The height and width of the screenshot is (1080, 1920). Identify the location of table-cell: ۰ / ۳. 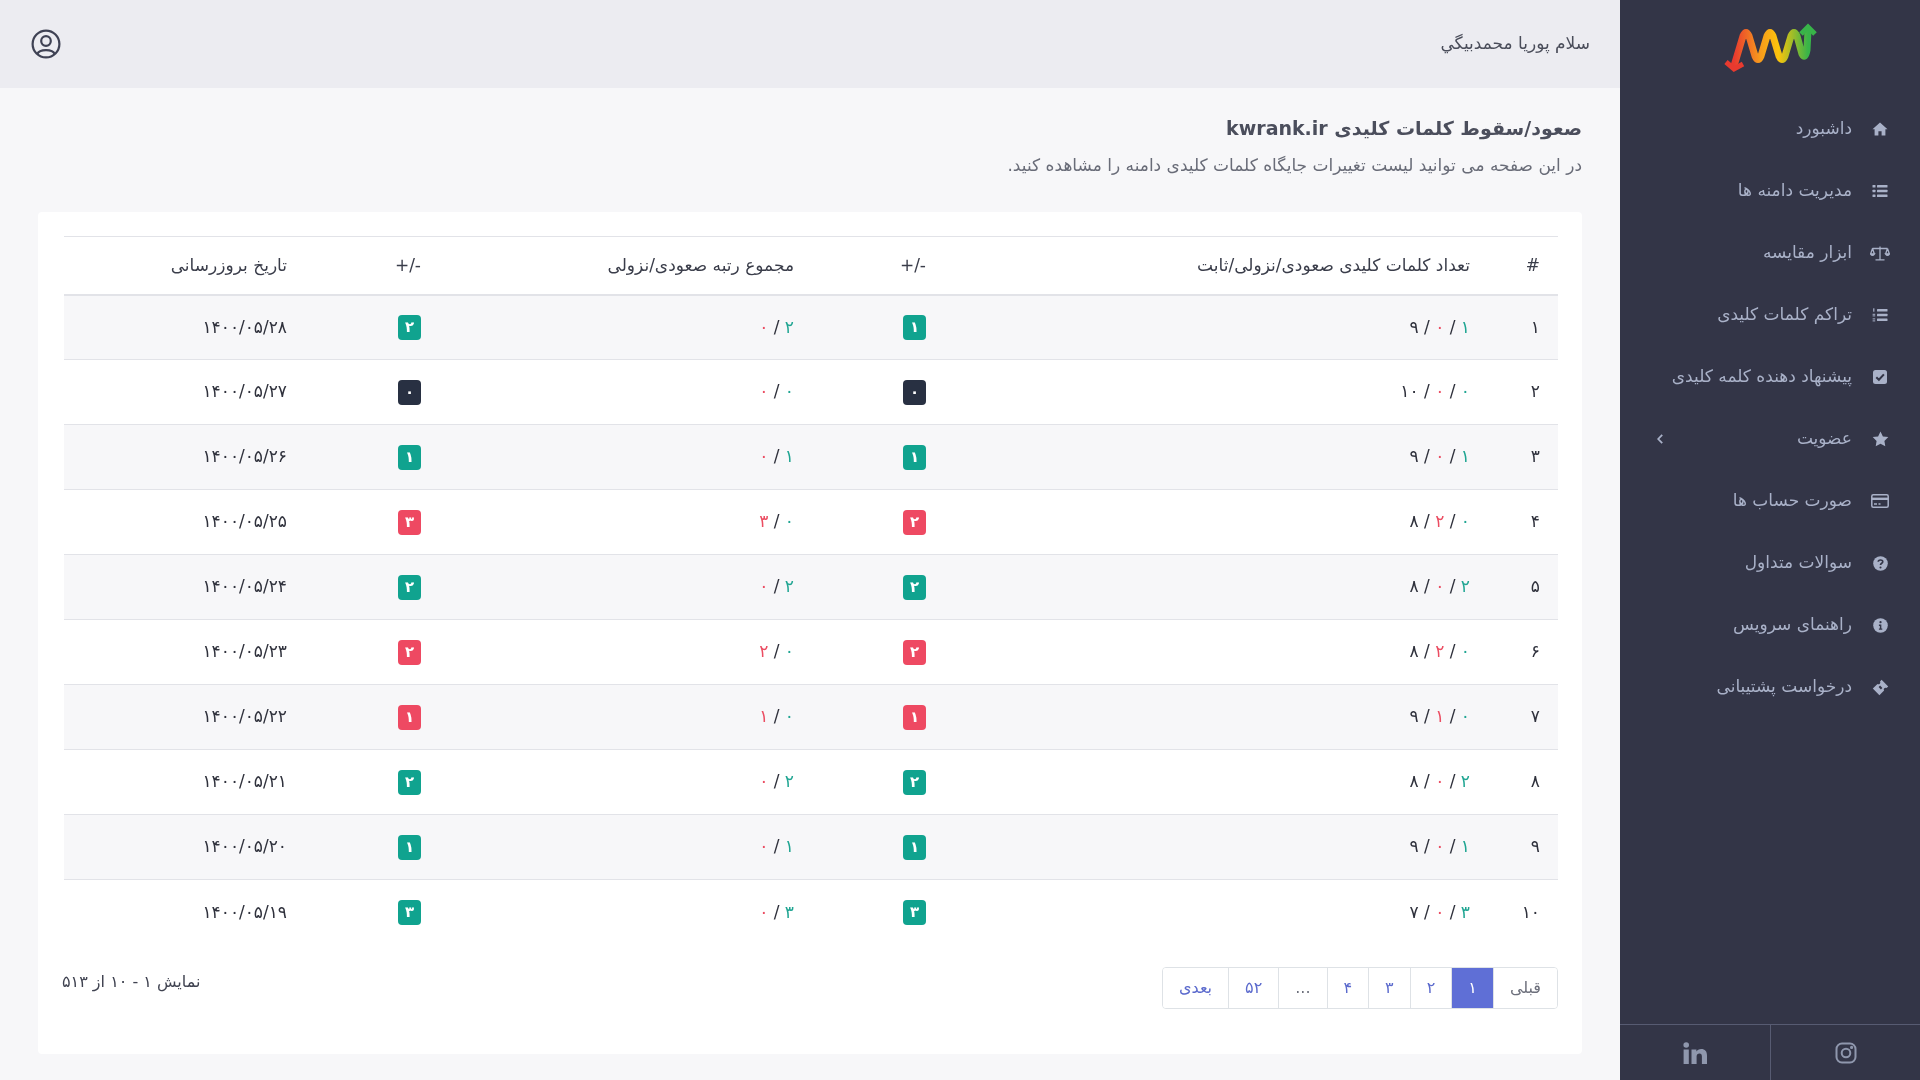
(625, 522).